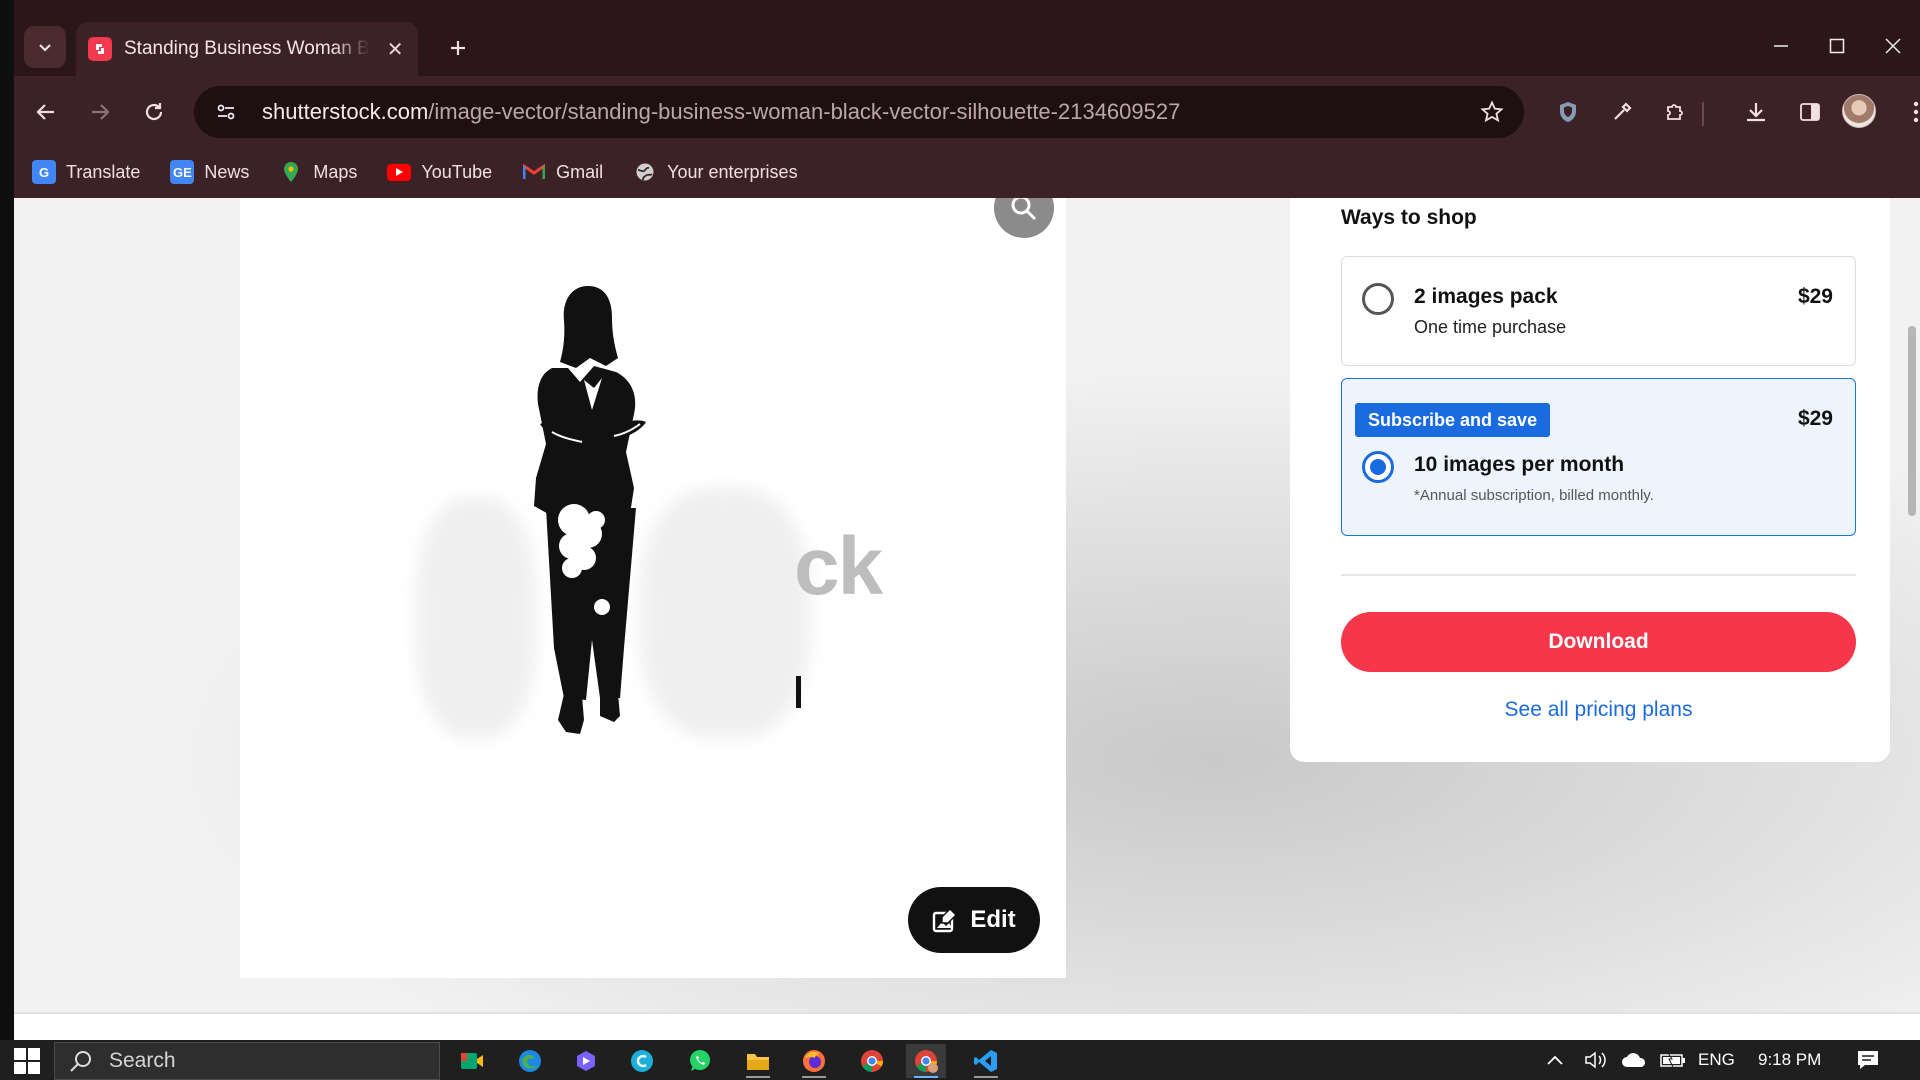 The width and height of the screenshot is (1920, 1080). I want to click on edit-label: Edit, so click(993, 919).